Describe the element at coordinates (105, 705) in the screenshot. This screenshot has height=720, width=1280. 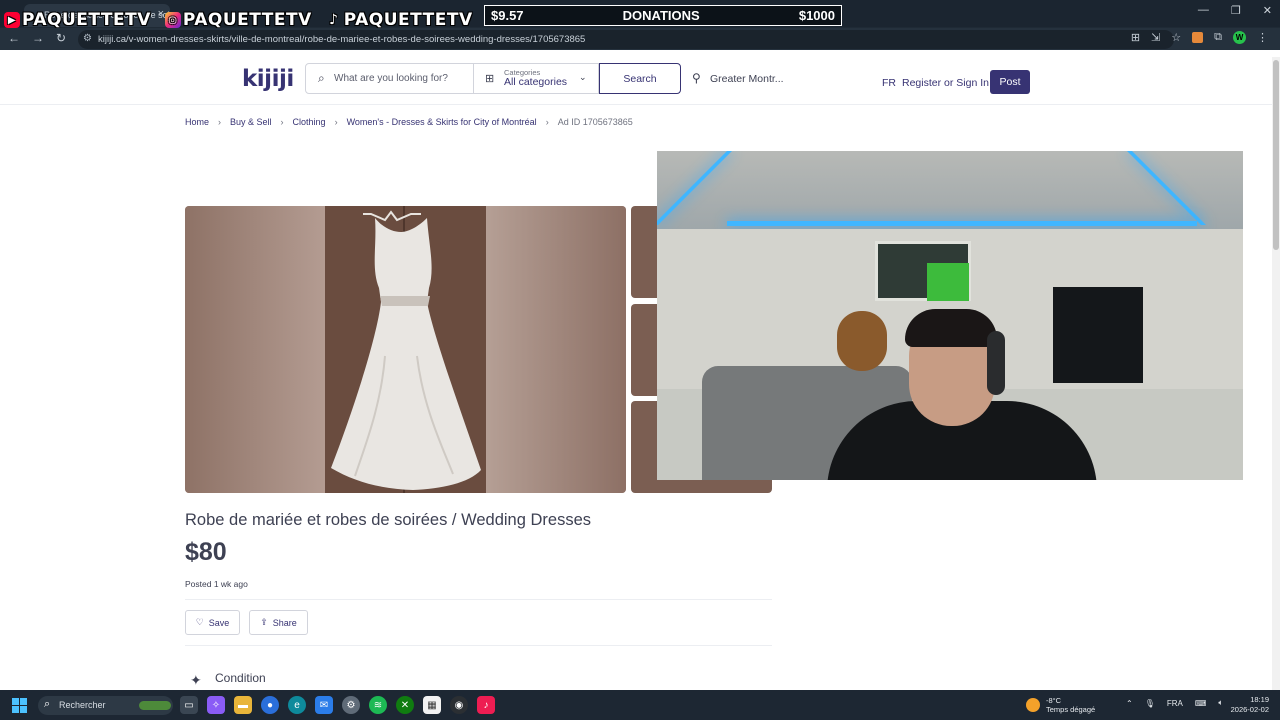
I see `taskbar-search: ⌕ Rechercher` at that location.